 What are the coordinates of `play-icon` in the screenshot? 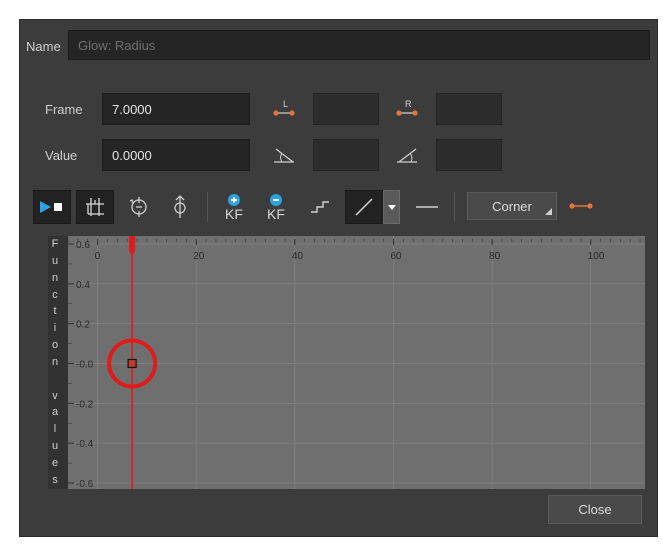 It's located at (51, 207).